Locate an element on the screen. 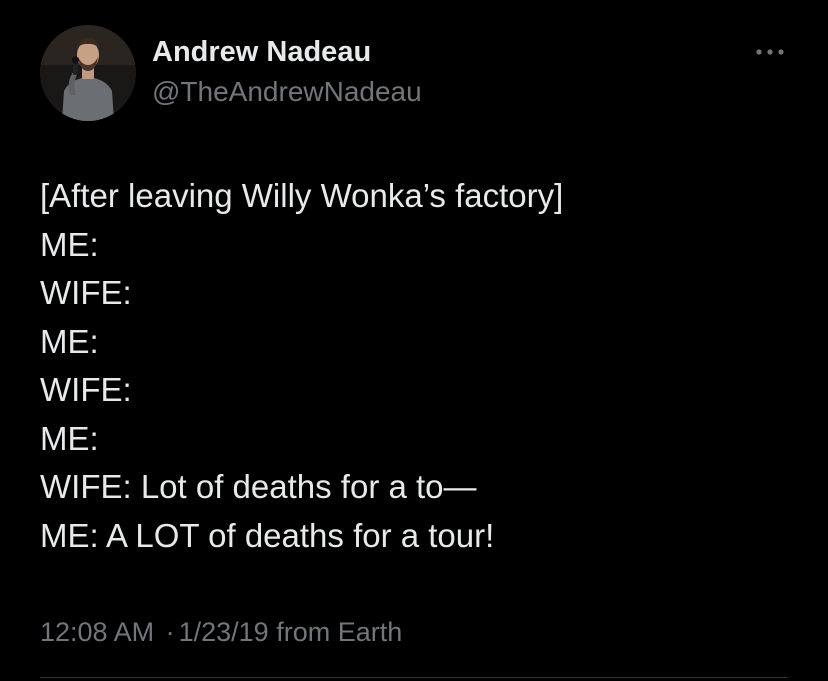  tweet-metadata: 12:08 AM · 1/23/19 from Earth is located at coordinates (221, 632).